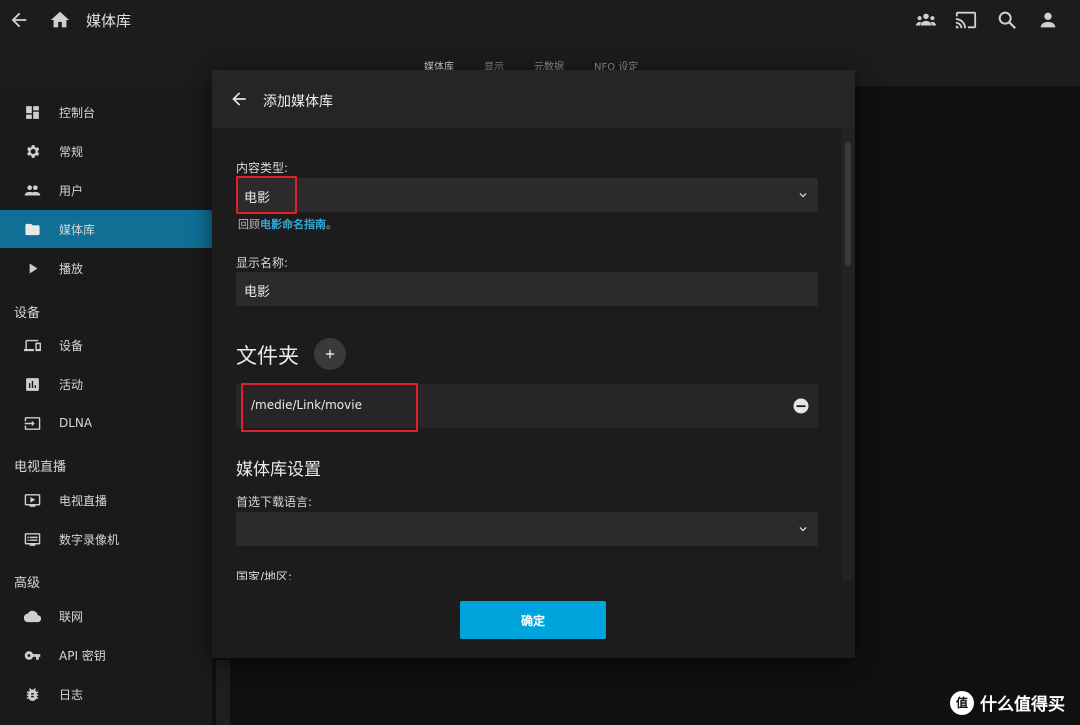 This screenshot has width=1080, height=725. Describe the element at coordinates (223, 692) in the screenshot. I see `sidebar-scrollbar` at that location.